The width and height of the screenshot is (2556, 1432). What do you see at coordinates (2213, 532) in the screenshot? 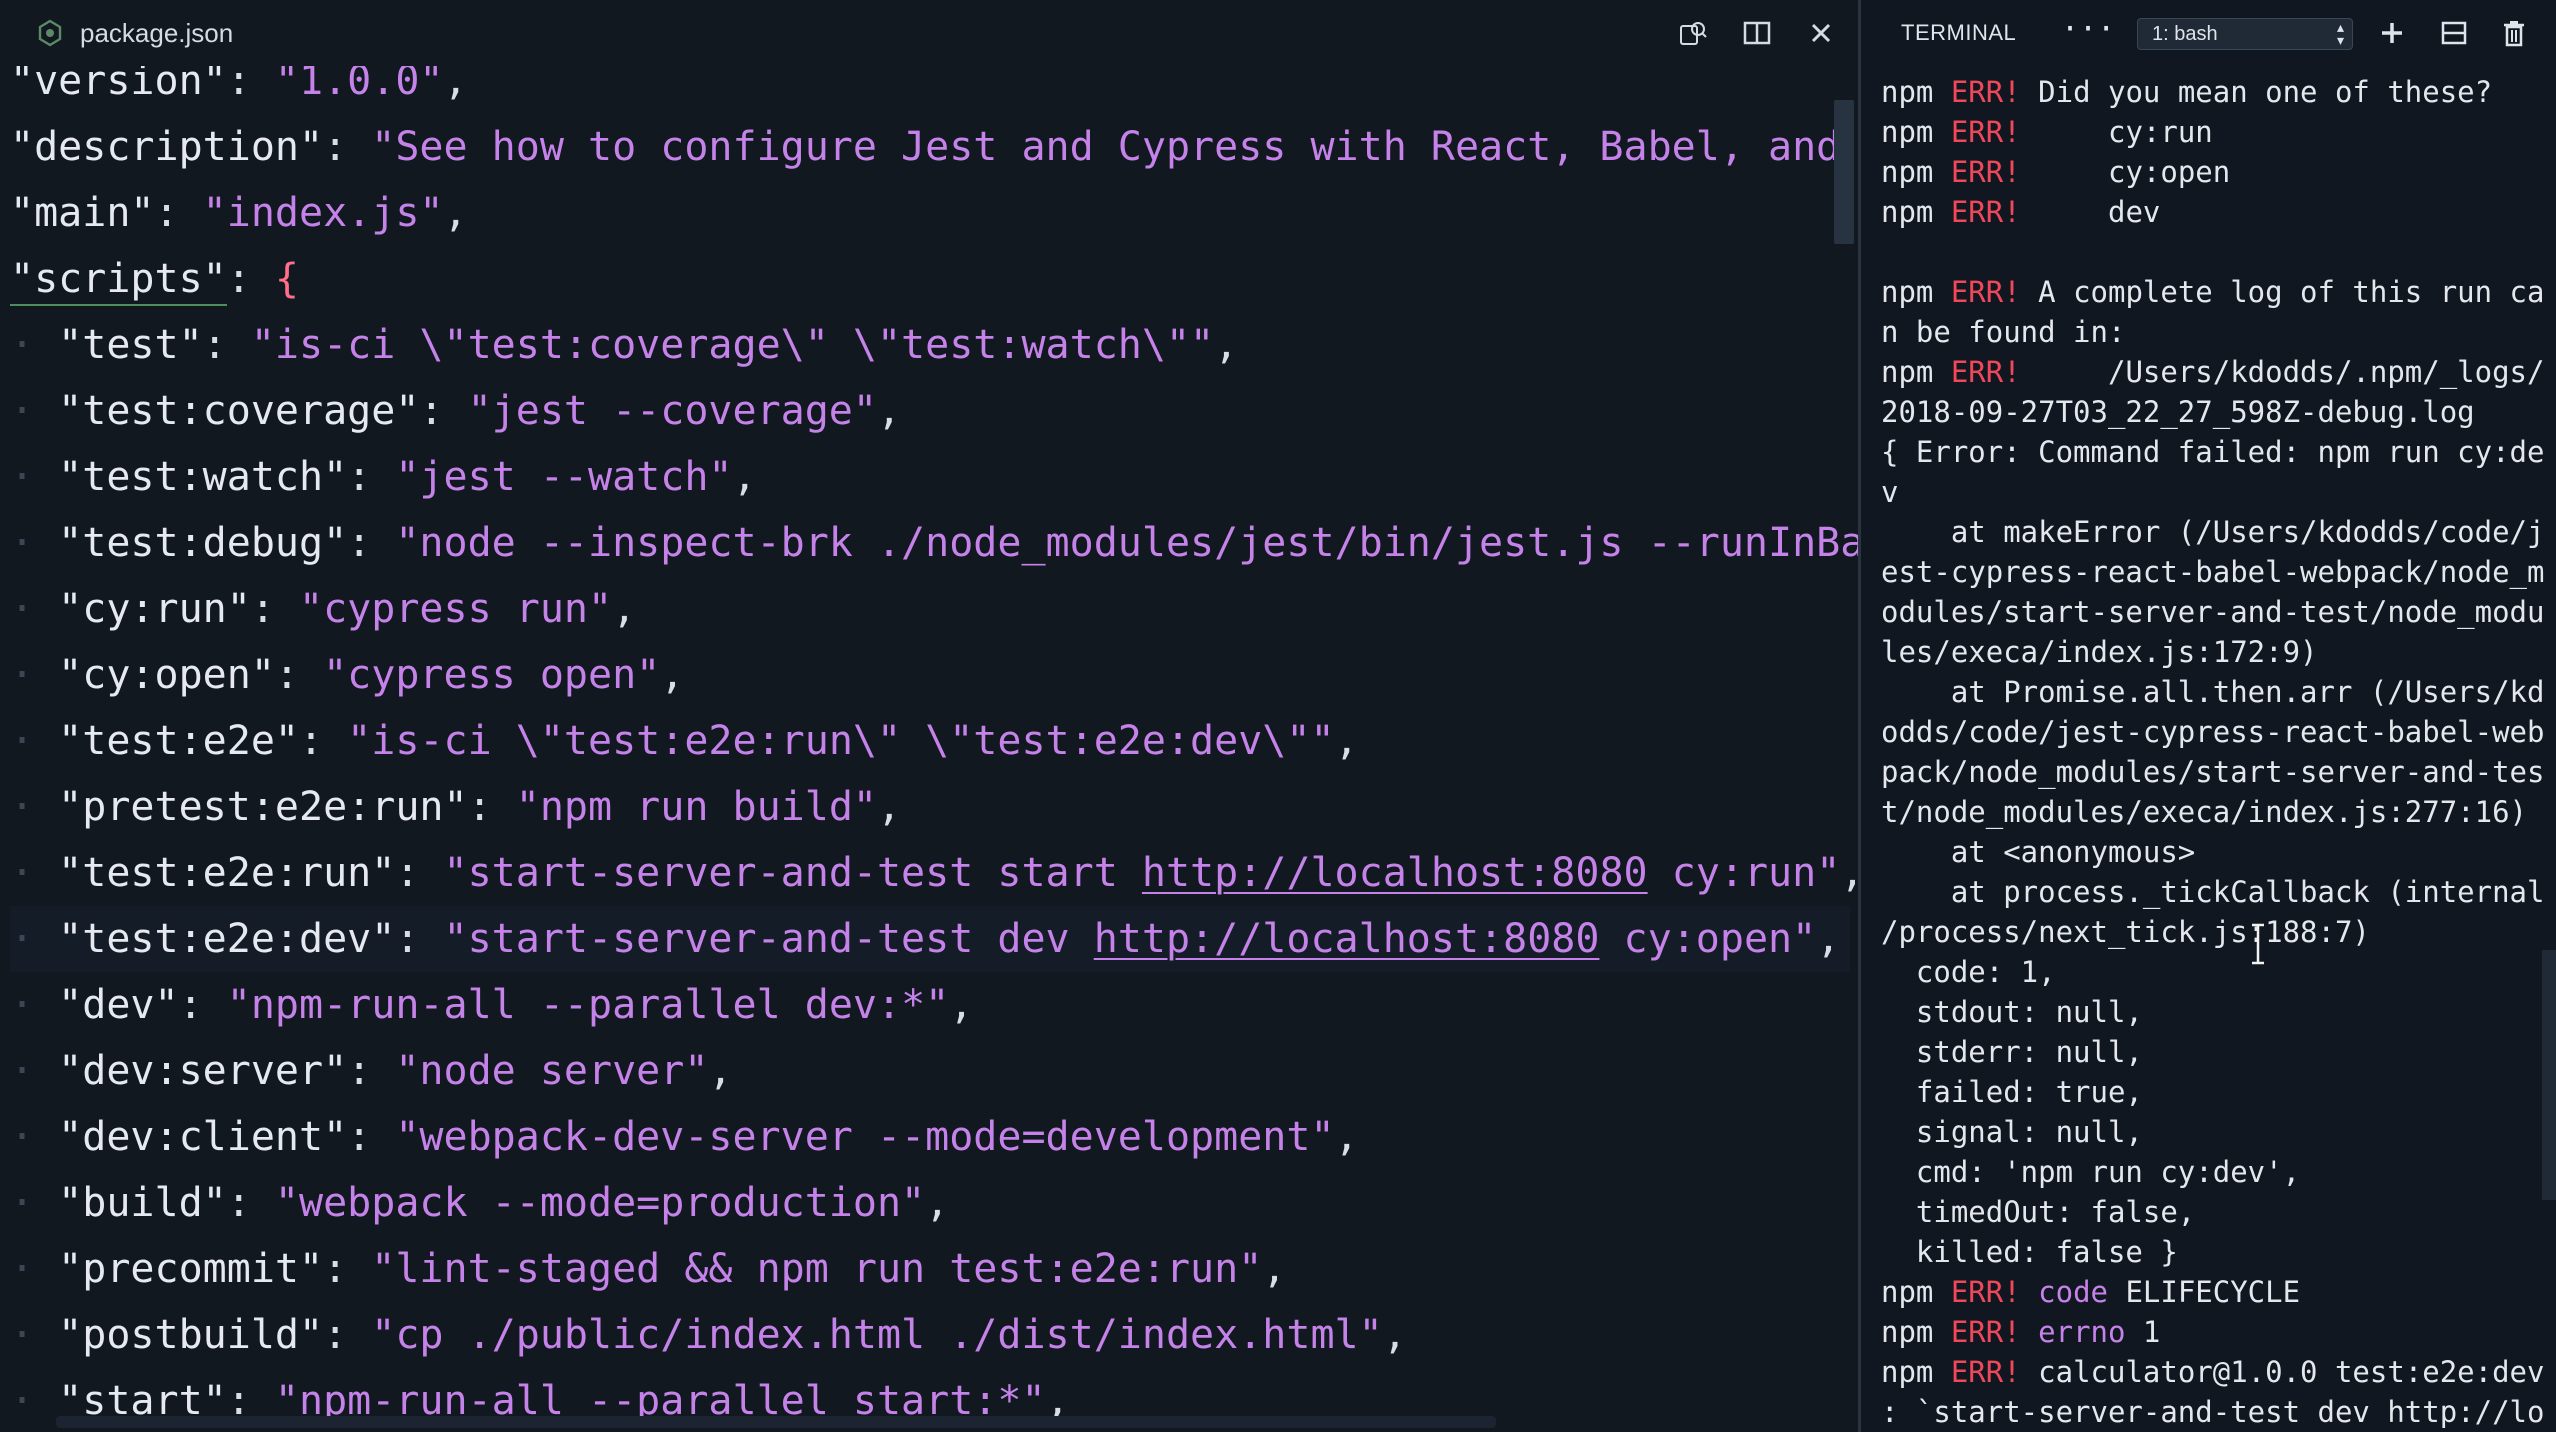
I see `terminal-text: at makeError (/Users/kdodds/code/j` at bounding box center [2213, 532].